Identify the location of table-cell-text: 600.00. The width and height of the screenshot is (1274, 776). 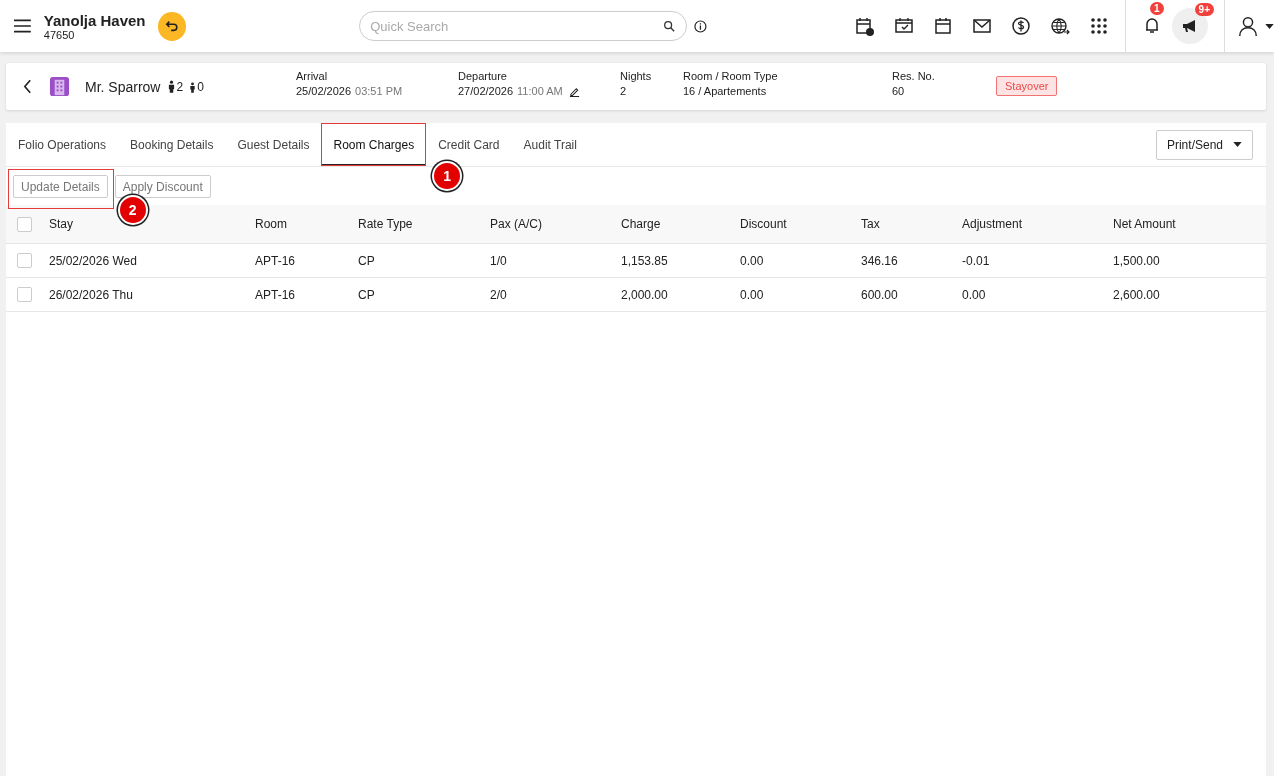
(880, 294).